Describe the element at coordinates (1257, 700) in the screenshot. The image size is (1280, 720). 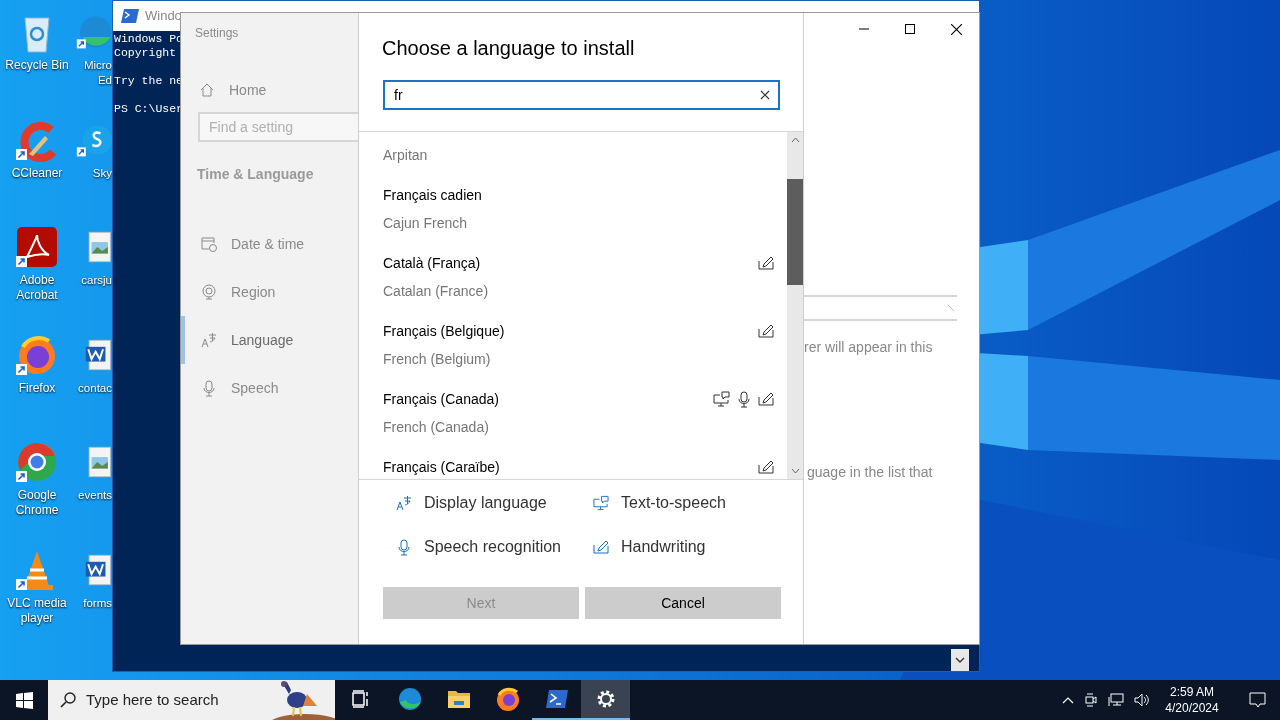
I see `chat-bubble-icon` at that location.